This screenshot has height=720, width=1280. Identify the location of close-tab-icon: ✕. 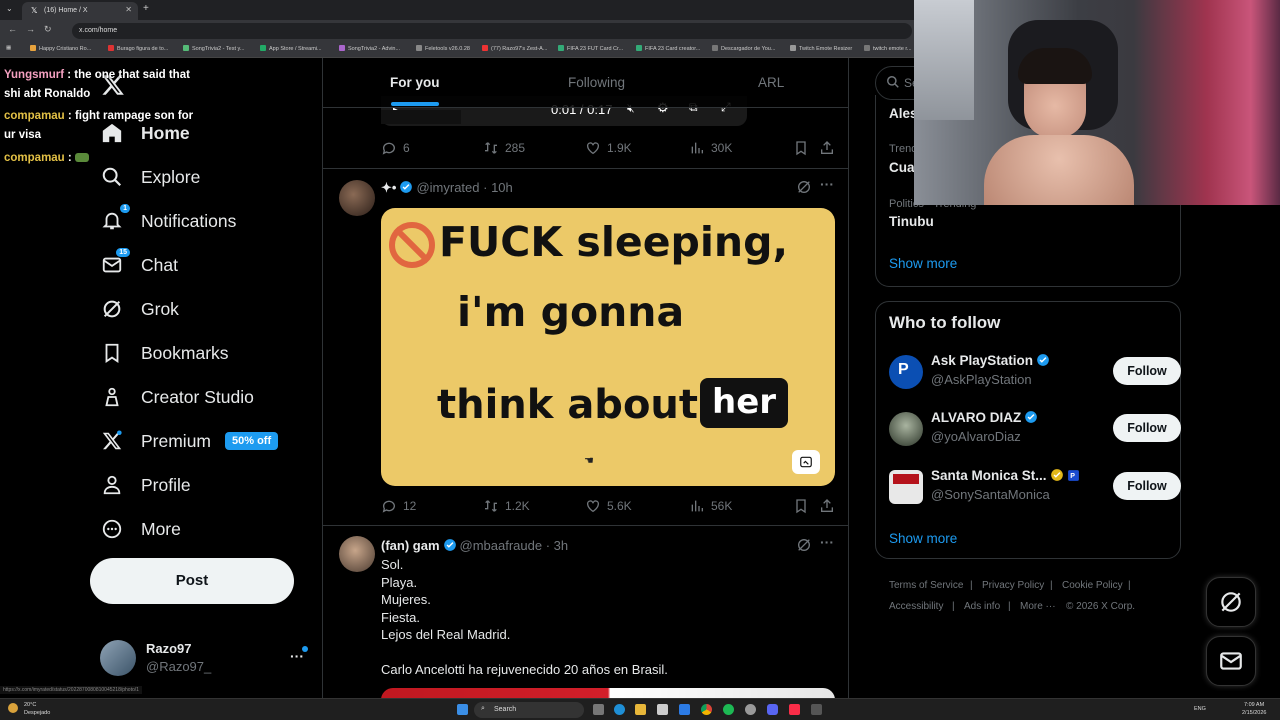
(128, 9).